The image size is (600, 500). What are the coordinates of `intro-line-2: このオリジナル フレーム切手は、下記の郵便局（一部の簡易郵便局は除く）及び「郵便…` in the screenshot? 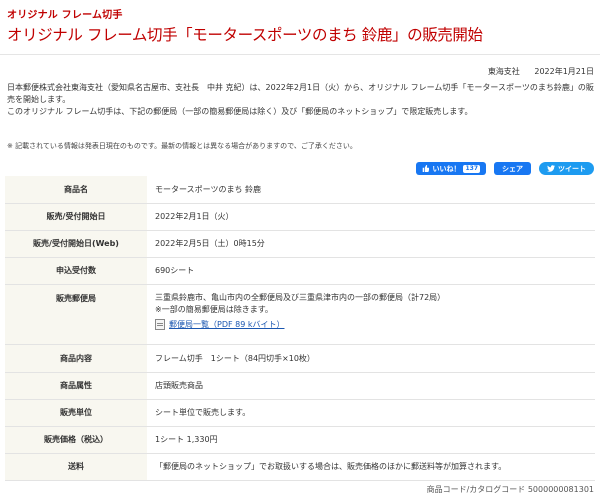 It's located at (240, 111).